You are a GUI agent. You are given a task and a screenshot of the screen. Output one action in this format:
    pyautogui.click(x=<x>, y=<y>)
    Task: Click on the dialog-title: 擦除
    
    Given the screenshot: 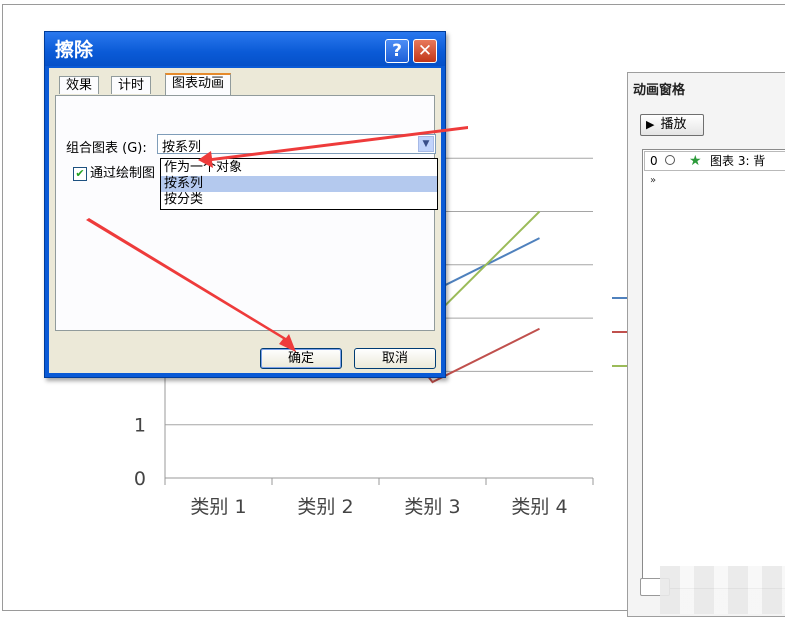 What is the action you would take?
    pyautogui.click(x=74, y=50)
    